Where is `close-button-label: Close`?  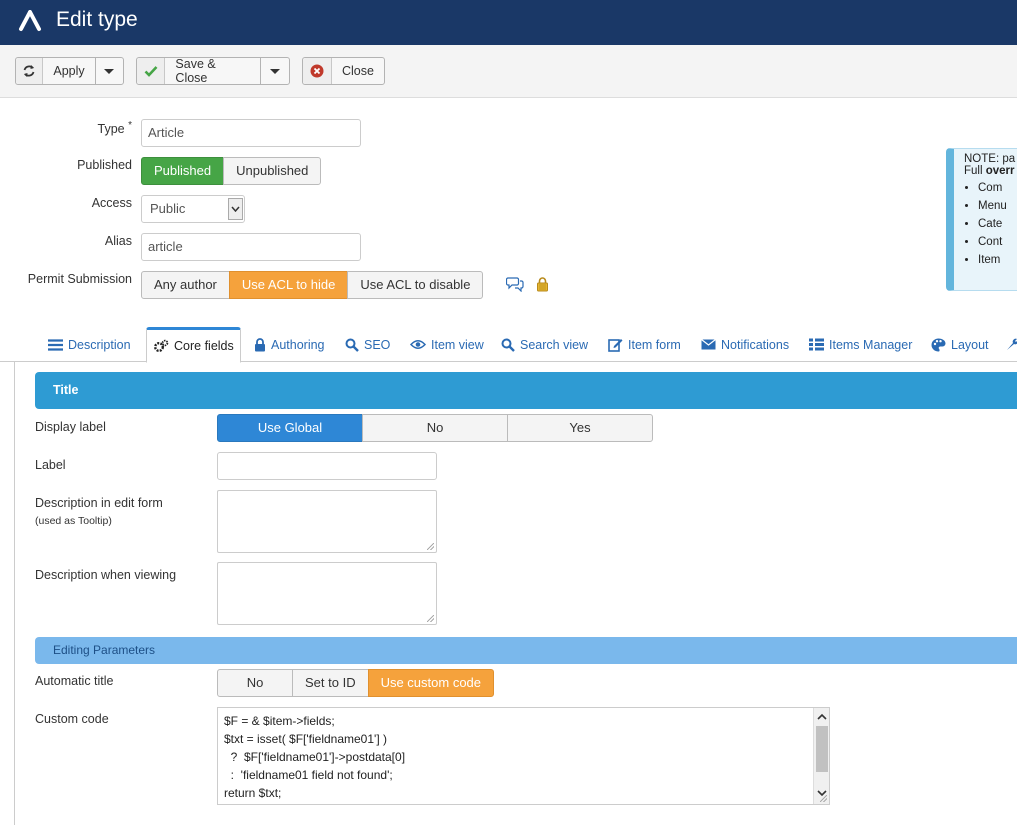 close-button-label: Close is located at coordinates (358, 71).